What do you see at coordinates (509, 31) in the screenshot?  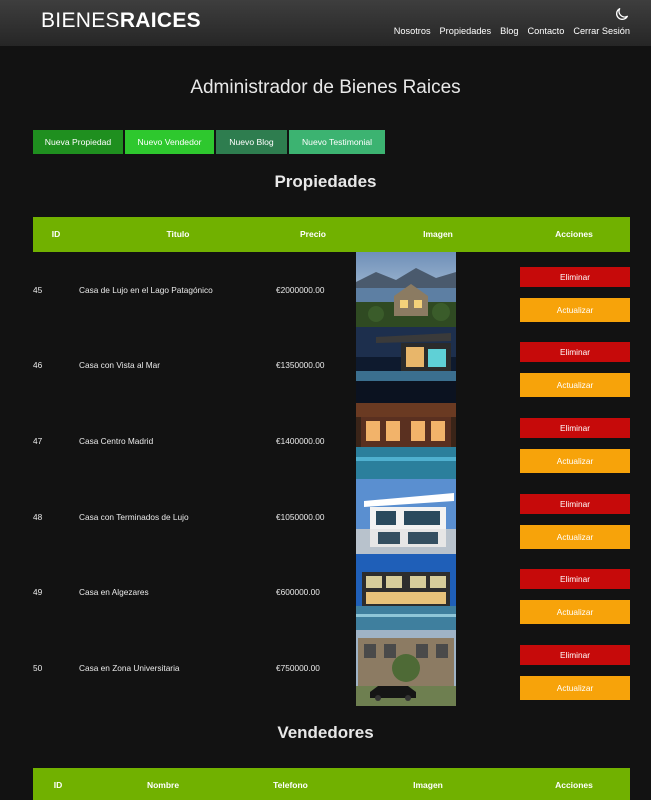 I see `nav-blog: Blog` at bounding box center [509, 31].